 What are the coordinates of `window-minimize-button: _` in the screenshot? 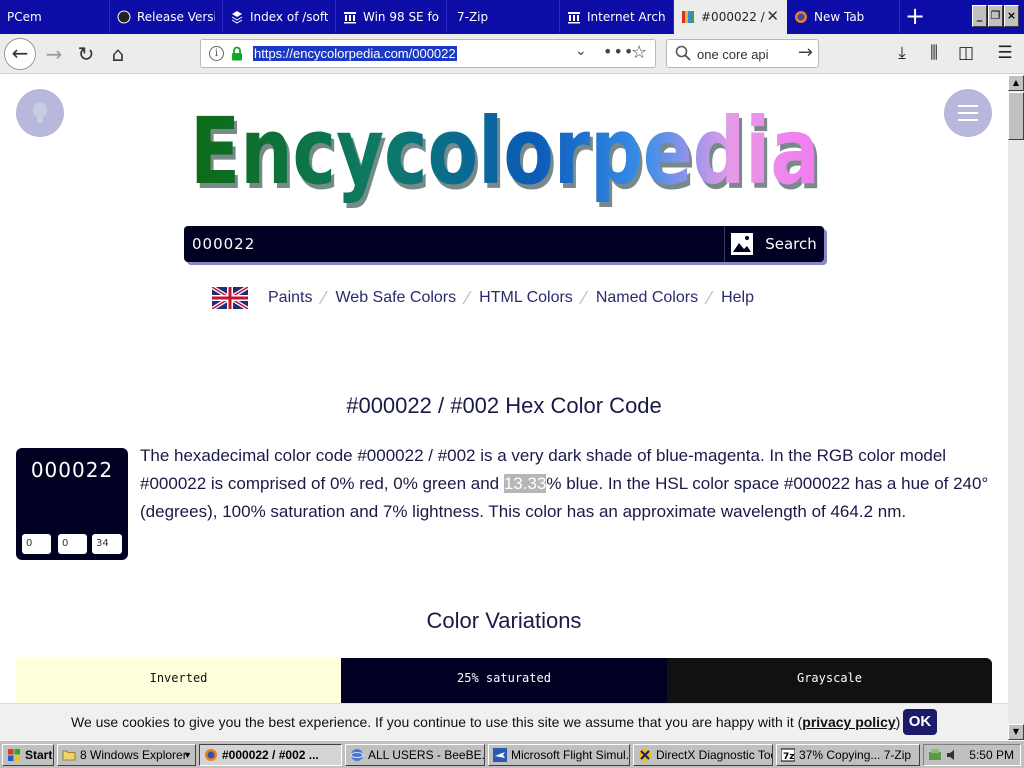 It's located at (979, 16).